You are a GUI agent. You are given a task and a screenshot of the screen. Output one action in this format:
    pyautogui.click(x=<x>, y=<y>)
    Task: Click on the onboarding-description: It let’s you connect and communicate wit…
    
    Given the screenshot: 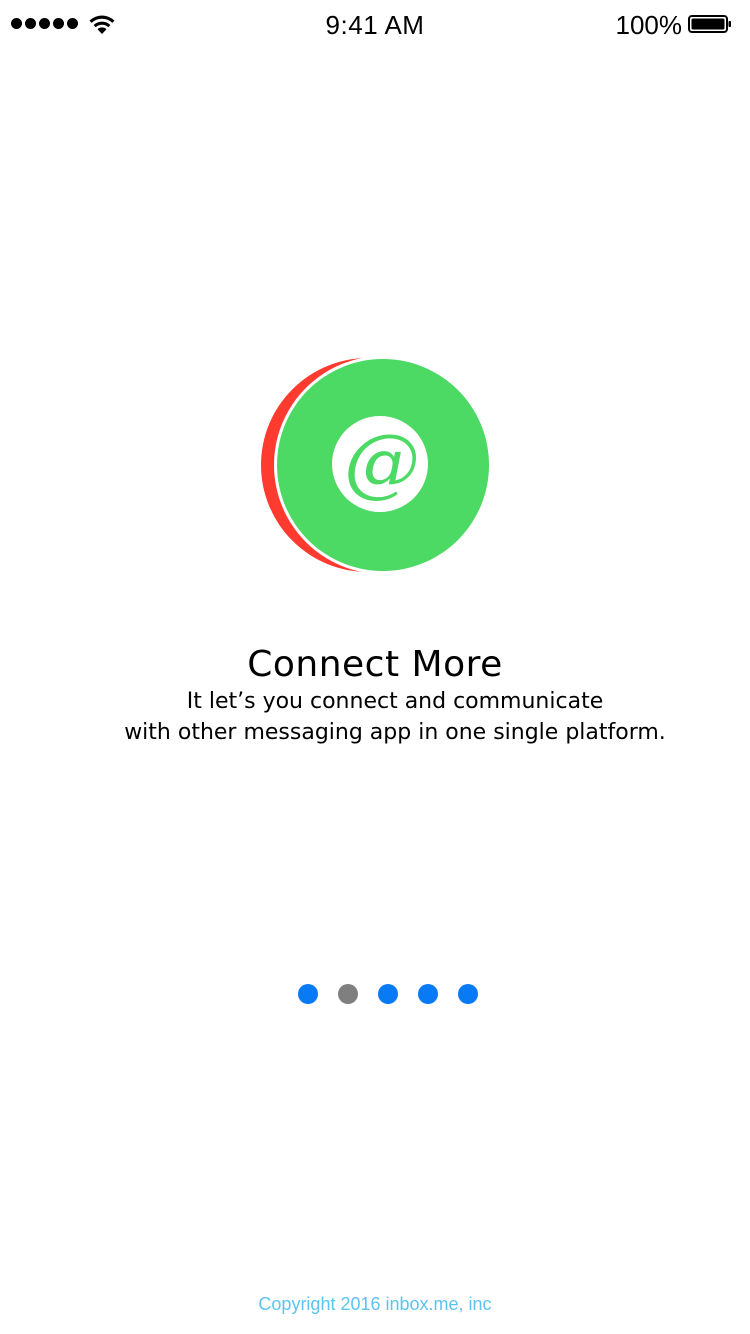 What is the action you would take?
    pyautogui.click(x=395, y=717)
    